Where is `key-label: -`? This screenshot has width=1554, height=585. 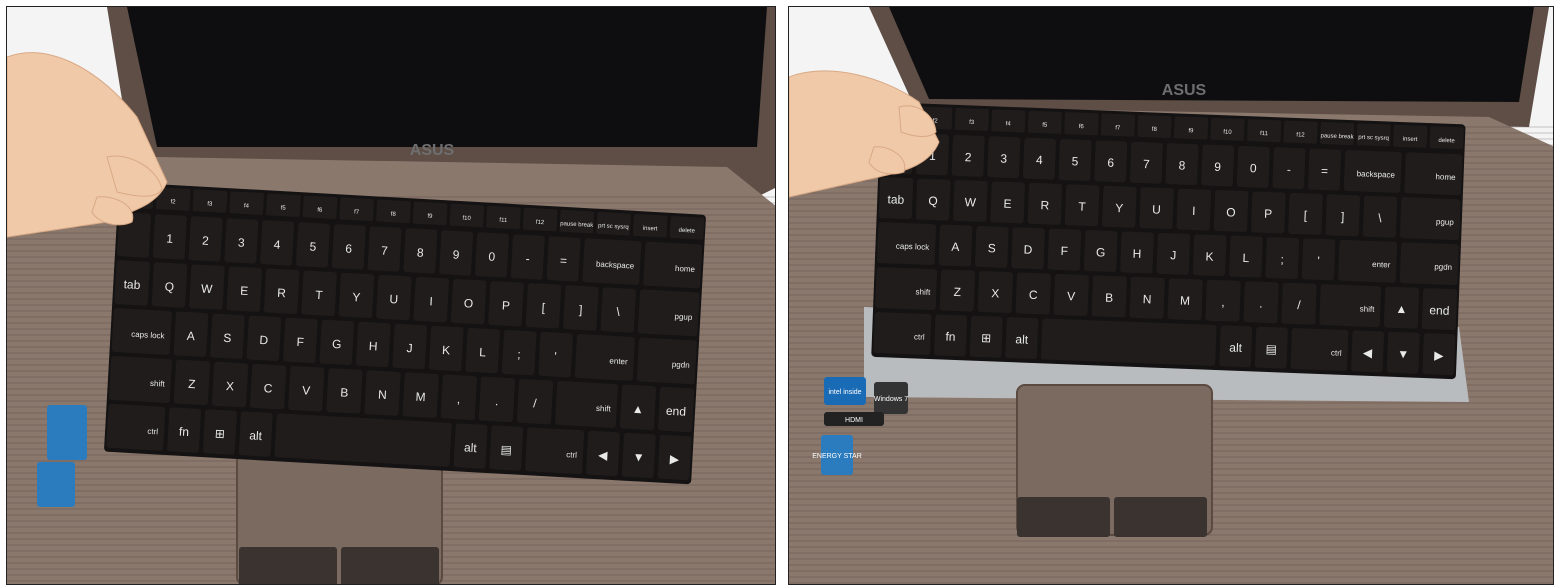 key-label: - is located at coordinates (1289, 170).